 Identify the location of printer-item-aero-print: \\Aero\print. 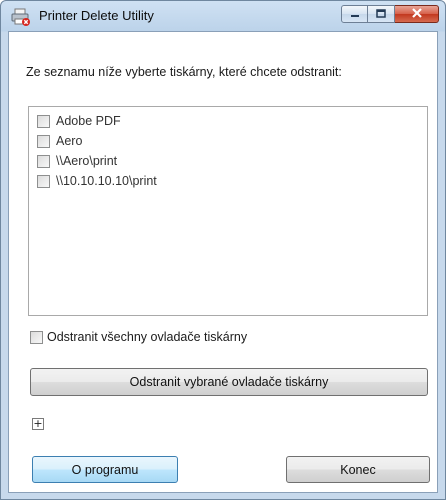
(228, 161).